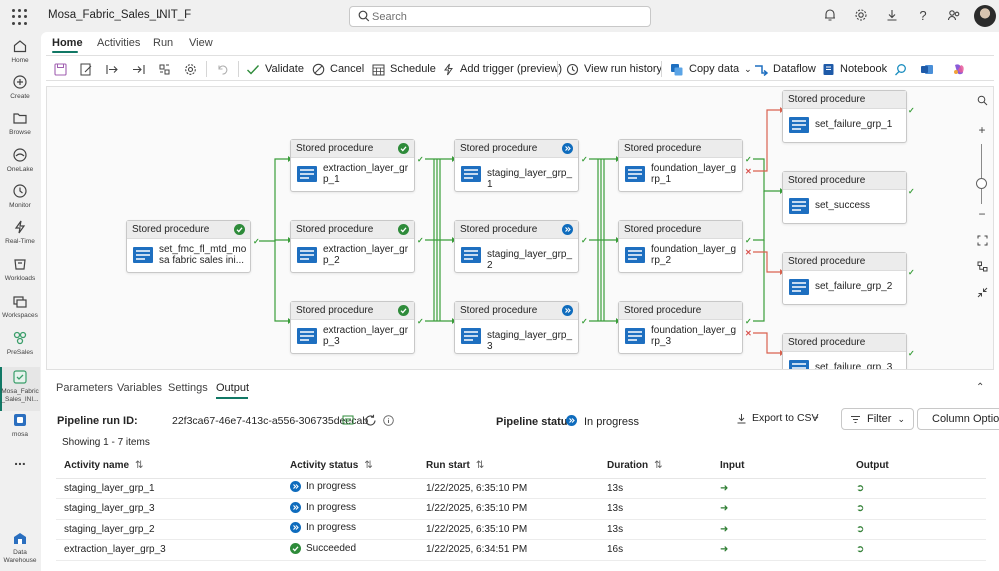 The width and height of the screenshot is (999, 571). What do you see at coordinates (516, 165) in the screenshot?
I see `activity-node-staging-1: Stored procedure staging_layer_grp_1` at bounding box center [516, 165].